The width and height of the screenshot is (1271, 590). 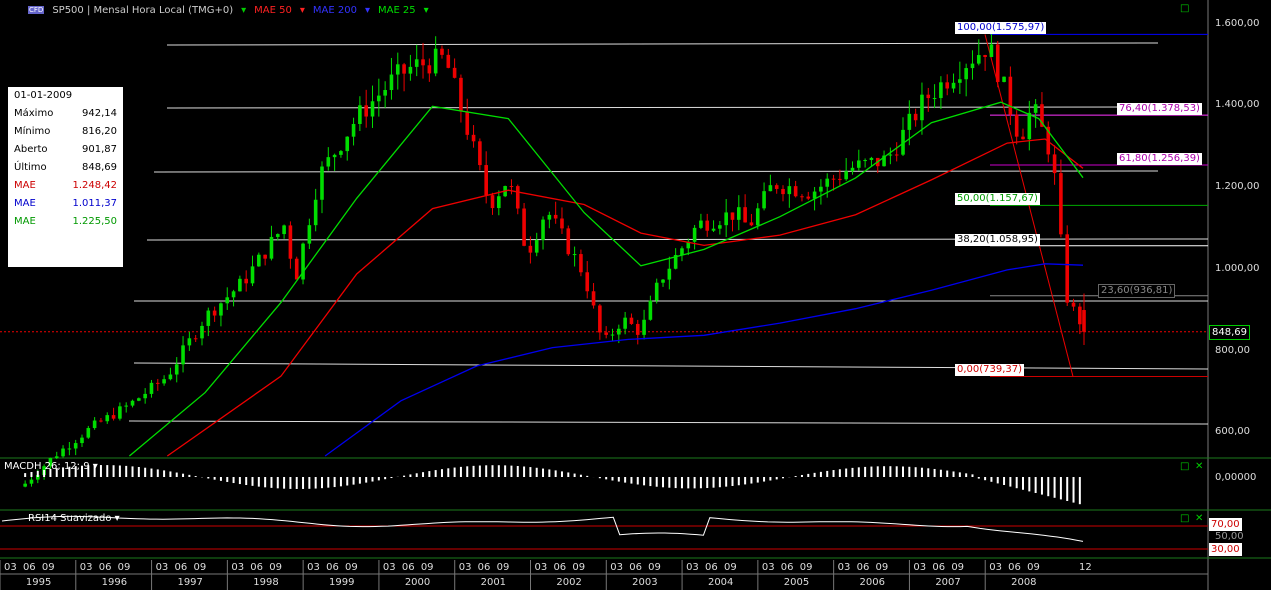 What do you see at coordinates (1225, 549) in the screenshot?
I see `rsi-30-label: 30,00` at bounding box center [1225, 549].